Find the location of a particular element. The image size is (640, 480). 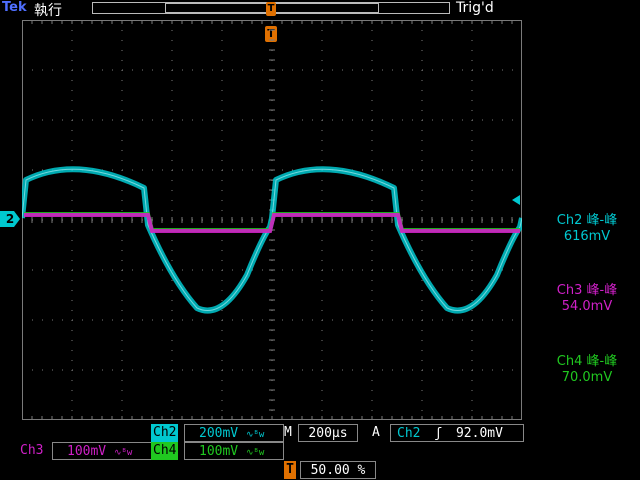

run-state-label: 執行 is located at coordinates (48, 11).